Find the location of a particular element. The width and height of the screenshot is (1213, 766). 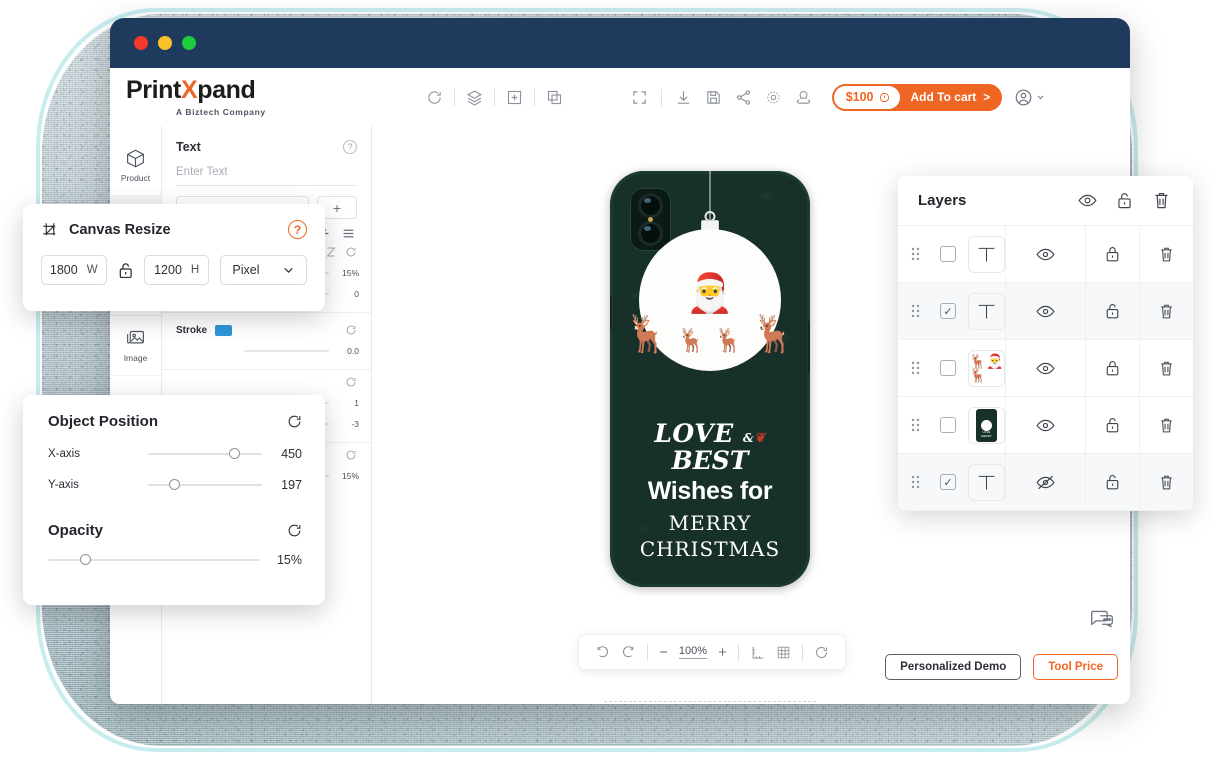

canvas-width-value: 1800 is located at coordinates (63, 270).